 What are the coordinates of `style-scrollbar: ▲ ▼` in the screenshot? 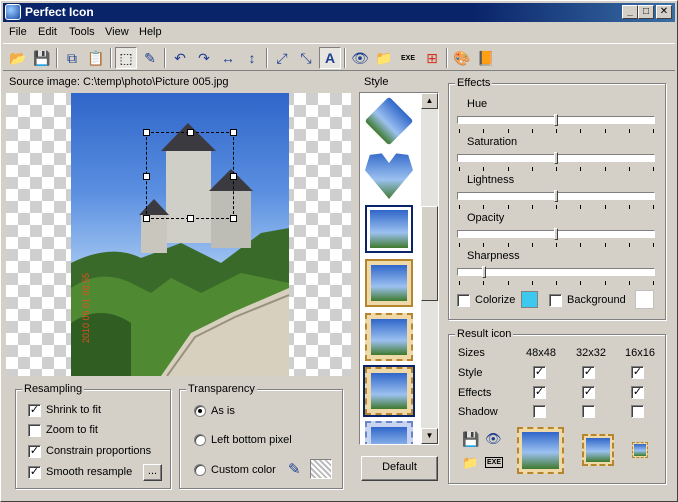 It's located at (429, 268).